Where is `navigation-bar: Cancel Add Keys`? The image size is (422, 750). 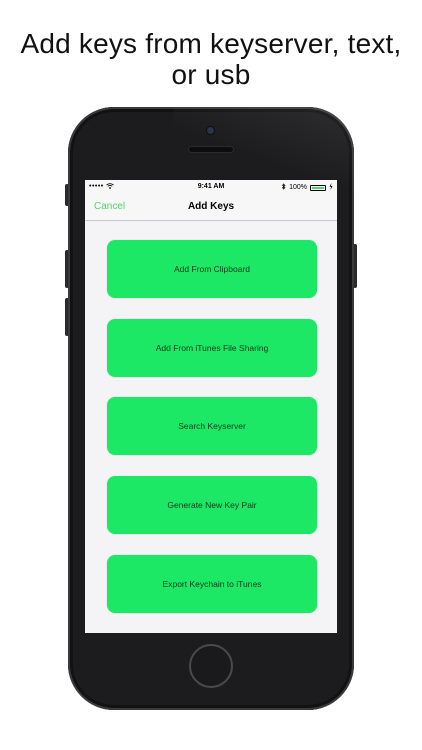
navigation-bar: Cancel Add Keys is located at coordinates (211, 207).